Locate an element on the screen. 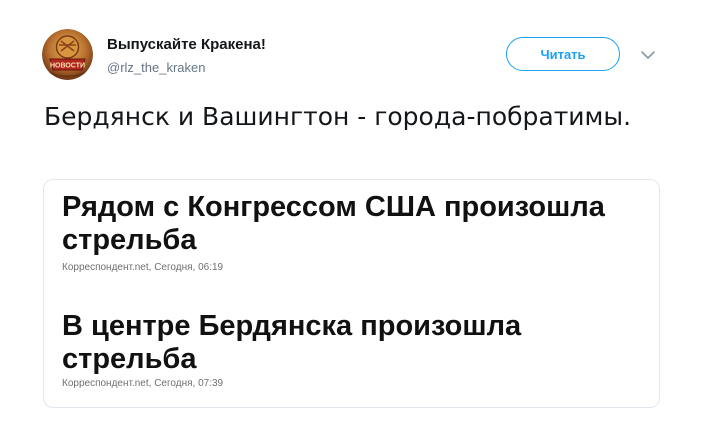  news-meta: Корреспондент.net, Сегодня, 07:39 is located at coordinates (143, 383).